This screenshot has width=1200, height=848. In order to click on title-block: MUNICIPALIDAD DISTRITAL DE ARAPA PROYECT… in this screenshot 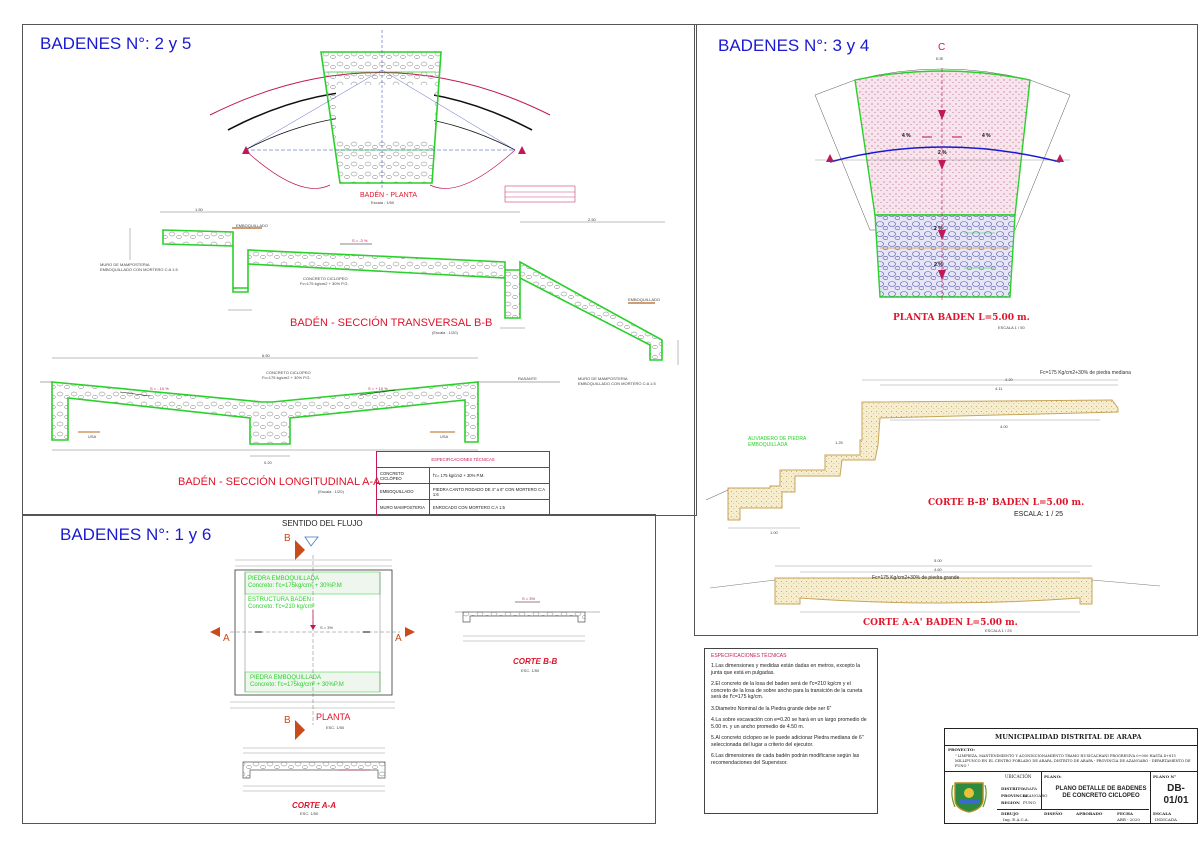, I will do `click(1071, 776)`.